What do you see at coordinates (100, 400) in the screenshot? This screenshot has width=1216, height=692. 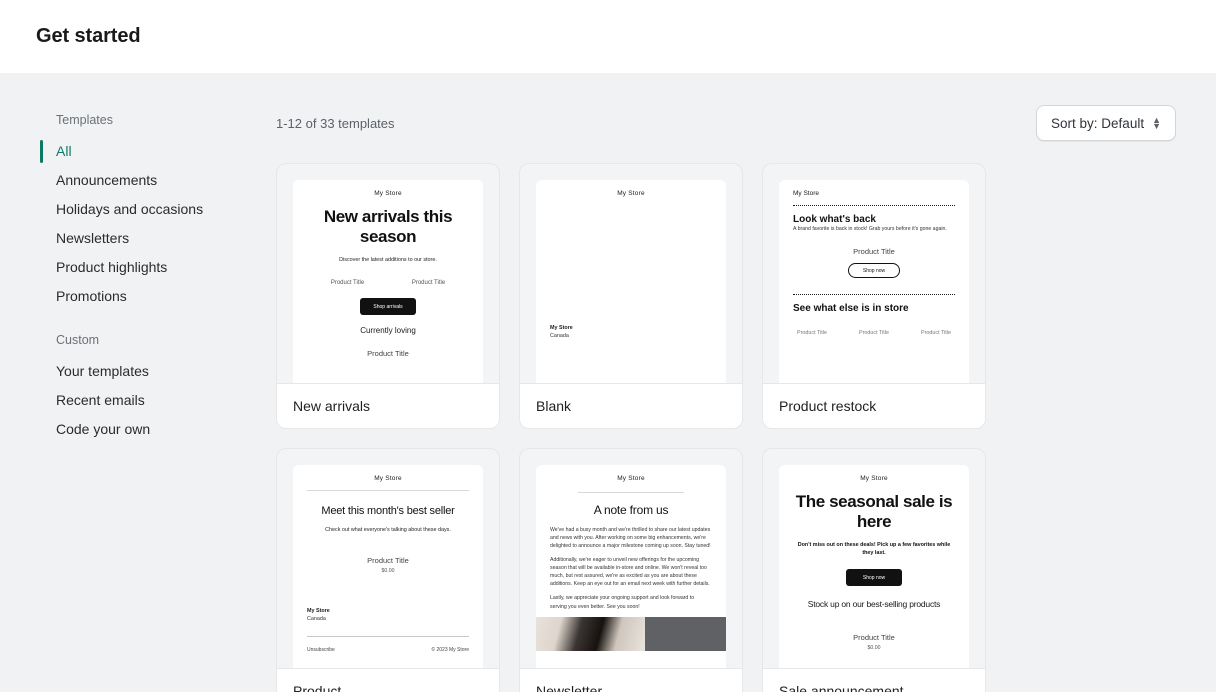 I see `sidebar-item-label: Recent emails` at bounding box center [100, 400].